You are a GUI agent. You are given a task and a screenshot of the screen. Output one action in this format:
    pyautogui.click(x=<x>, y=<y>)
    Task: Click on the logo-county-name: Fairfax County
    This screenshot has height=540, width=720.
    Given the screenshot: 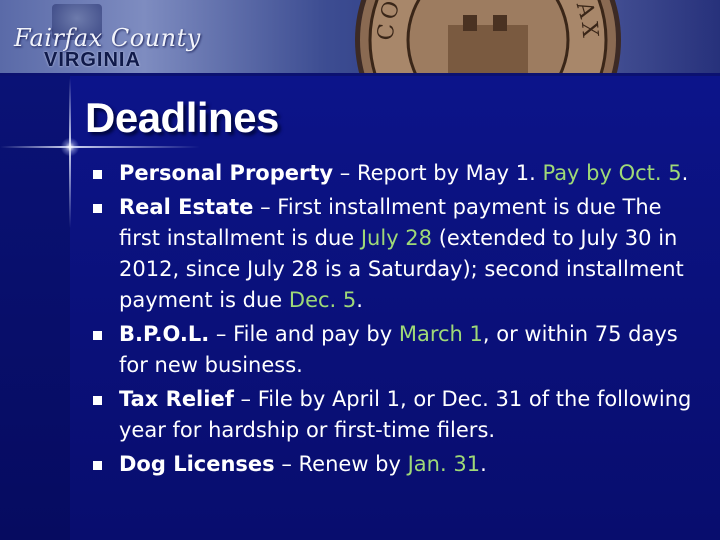 What is the action you would take?
    pyautogui.click(x=107, y=38)
    